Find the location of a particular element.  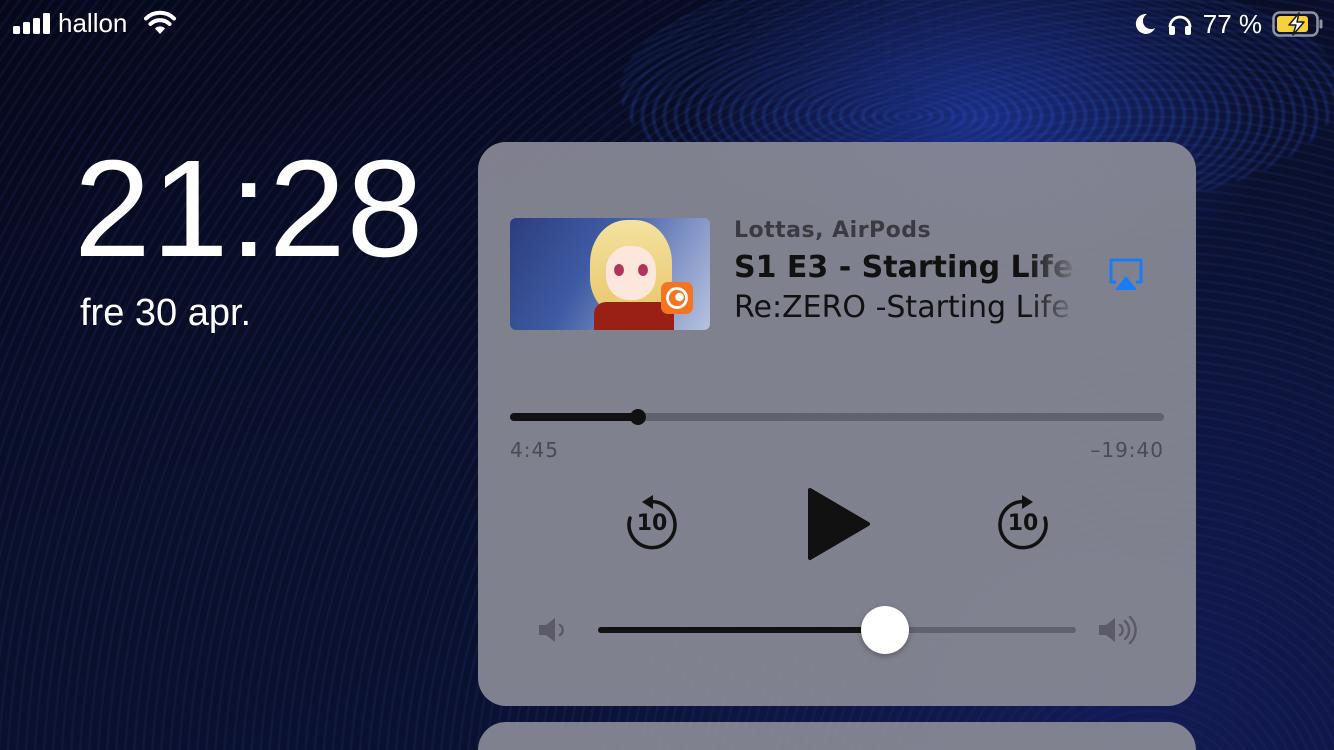

carrier-name: hallon is located at coordinates (93, 23).